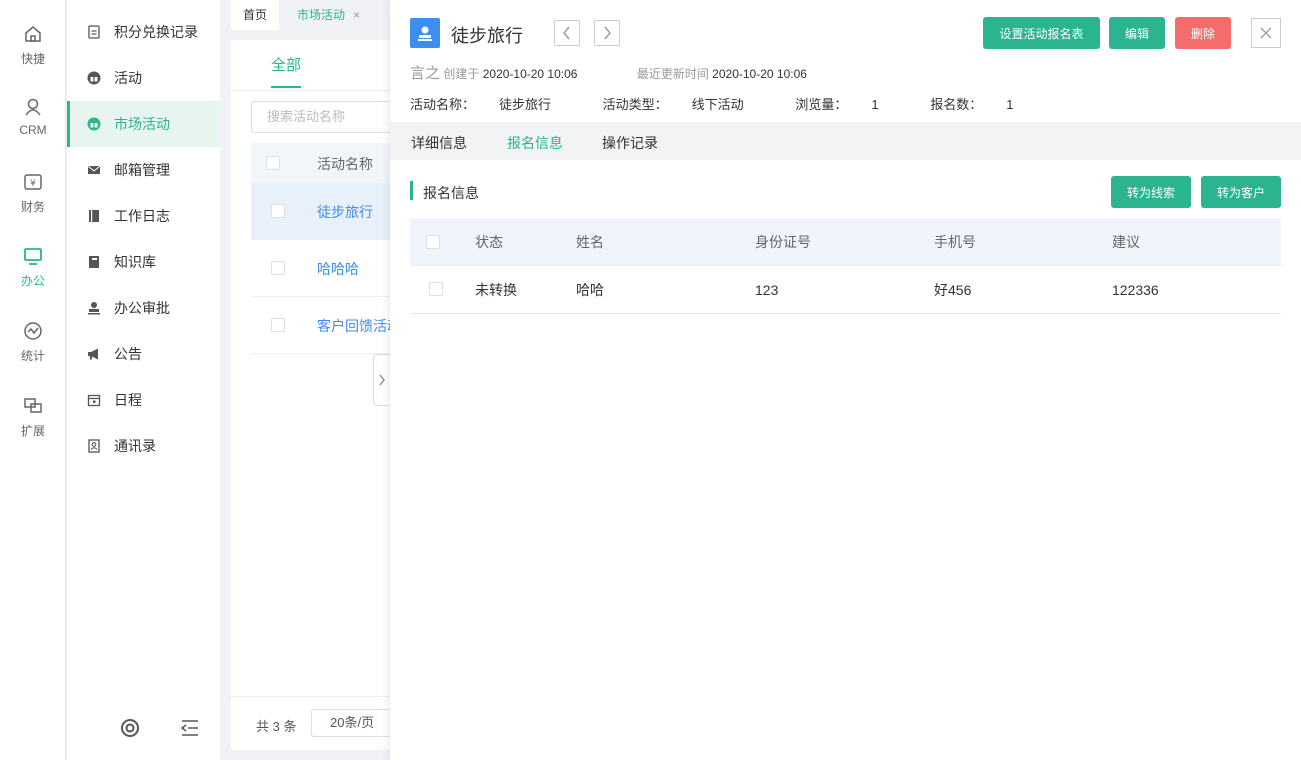  I want to click on rail-label: CRM, so click(33, 130).